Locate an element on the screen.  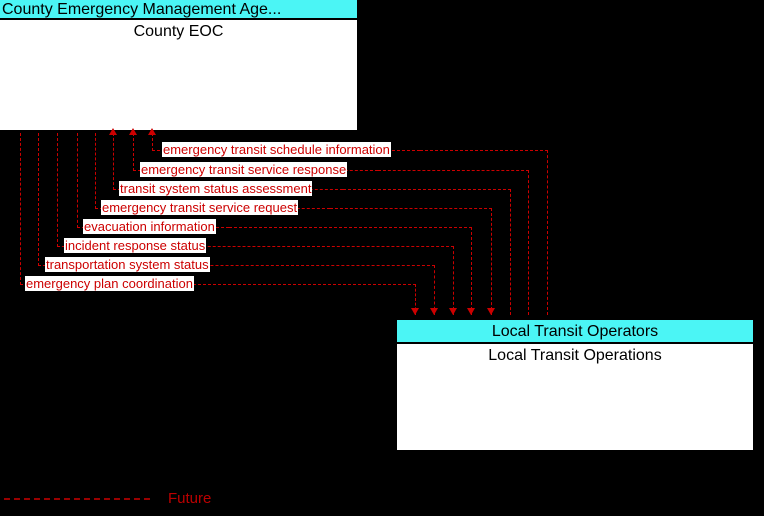
flow-arrow-3-up-icon is located at coordinates (113, 131).